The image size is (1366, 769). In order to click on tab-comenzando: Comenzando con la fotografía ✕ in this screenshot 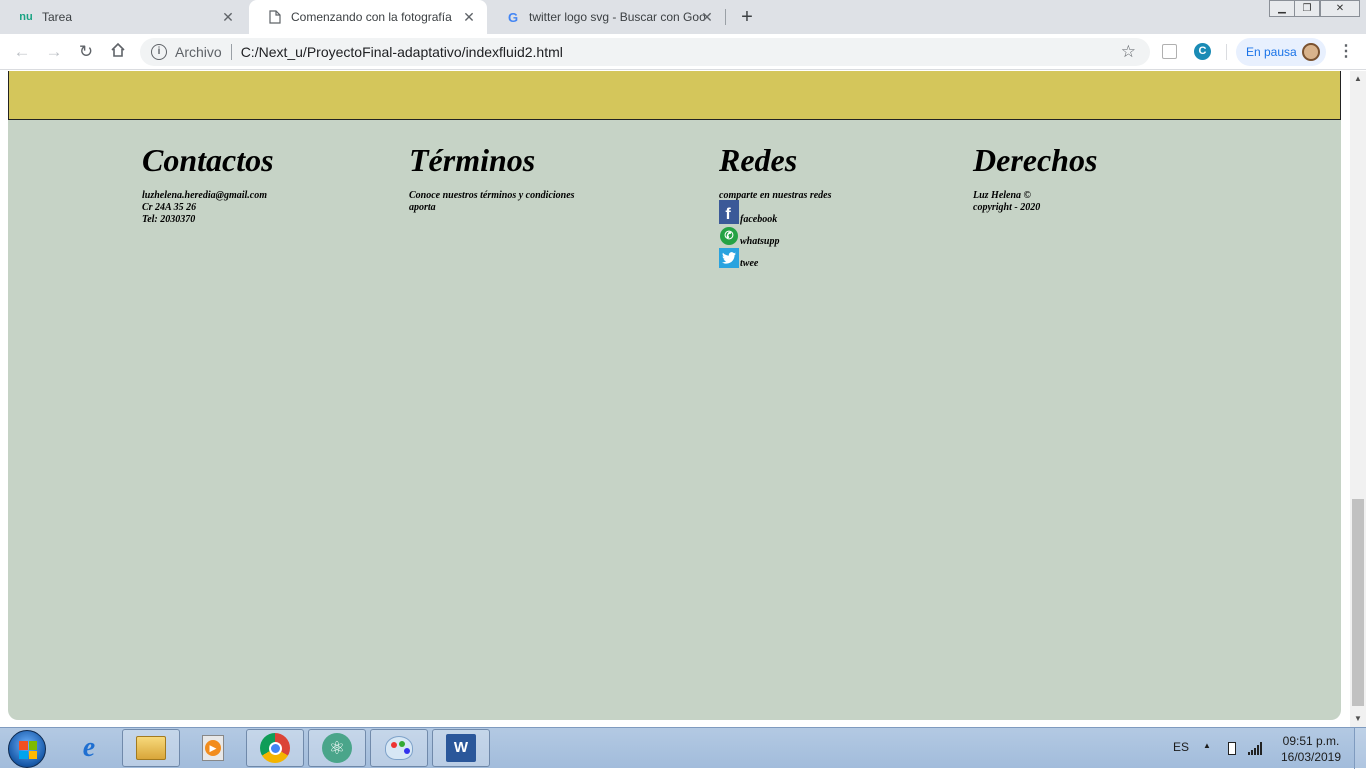, I will do `click(368, 17)`.